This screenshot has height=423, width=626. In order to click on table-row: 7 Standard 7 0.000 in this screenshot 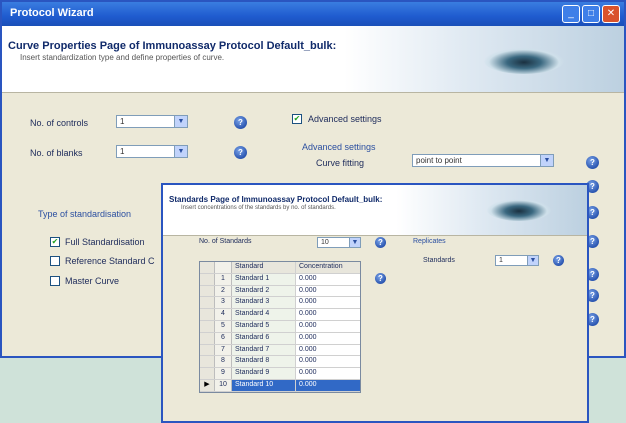, I will do `click(280, 350)`.